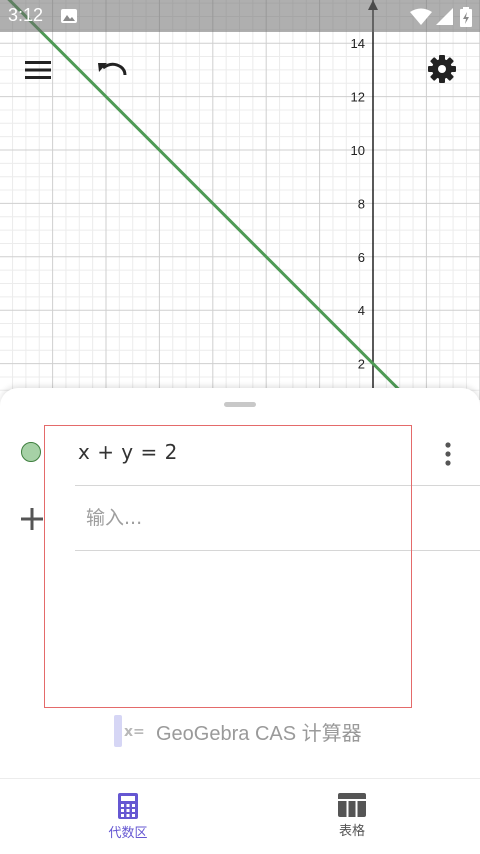 The height and width of the screenshot is (854, 480). Describe the element at coordinates (448, 454) in the screenshot. I see `more-options-icon` at that location.